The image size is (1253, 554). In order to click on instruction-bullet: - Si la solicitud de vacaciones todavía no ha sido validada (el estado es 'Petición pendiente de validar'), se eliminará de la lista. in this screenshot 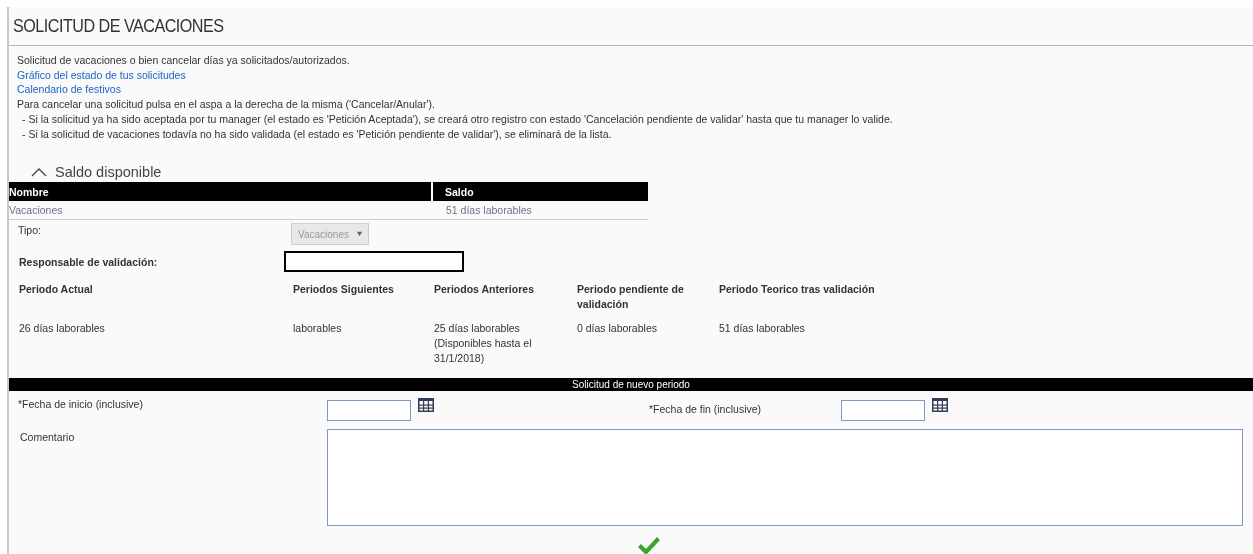, I will do `click(316, 134)`.